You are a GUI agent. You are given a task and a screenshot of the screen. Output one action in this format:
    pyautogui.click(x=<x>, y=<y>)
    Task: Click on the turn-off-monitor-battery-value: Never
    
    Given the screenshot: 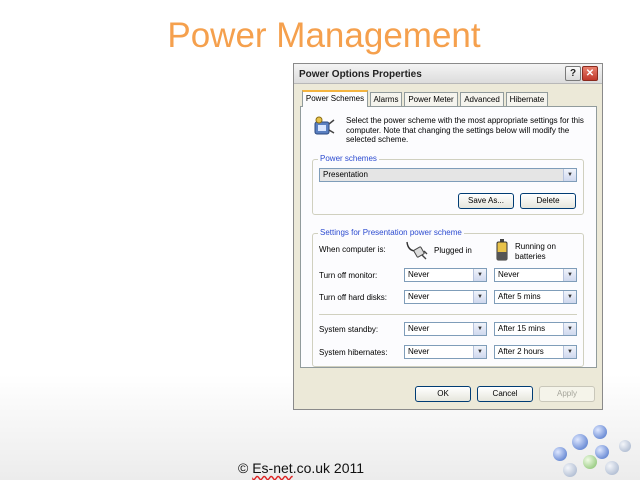 What is the action you would take?
    pyautogui.click(x=509, y=274)
    